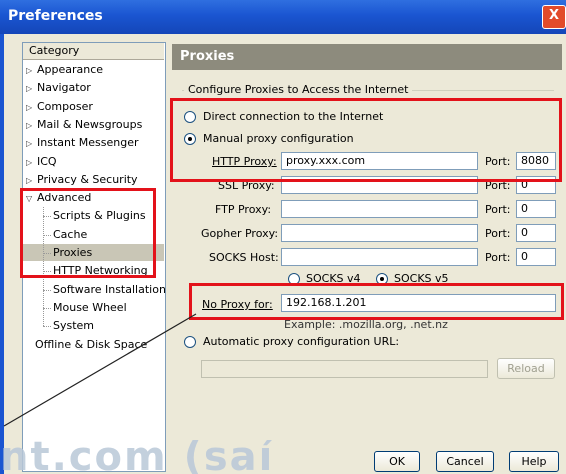  I want to click on category-item-label: Appearance, so click(70, 69).